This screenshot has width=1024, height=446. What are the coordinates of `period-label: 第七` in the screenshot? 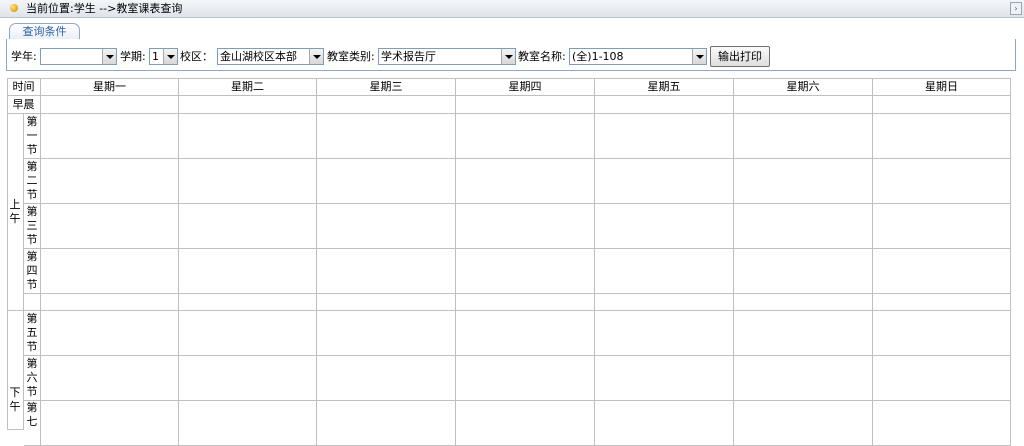 It's located at (32, 423).